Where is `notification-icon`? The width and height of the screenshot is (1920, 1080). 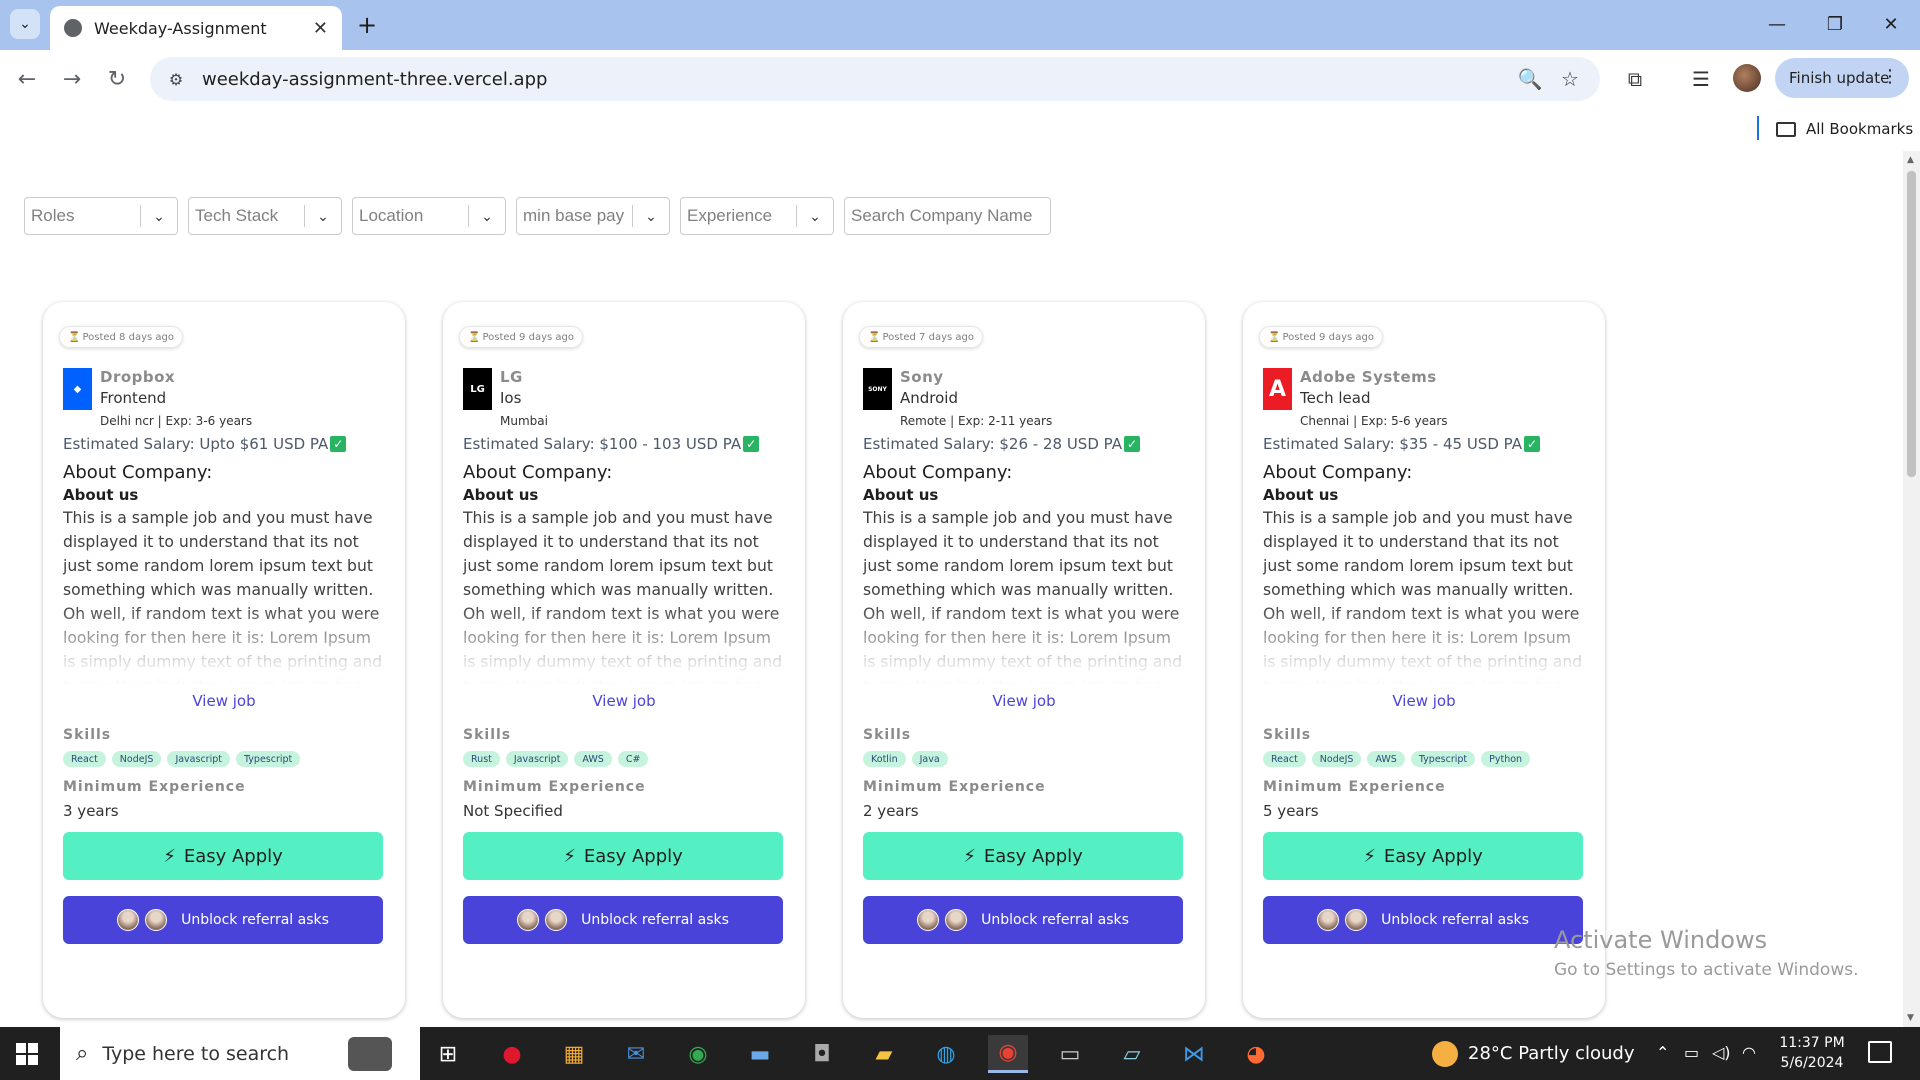 notification-icon is located at coordinates (1880, 1052).